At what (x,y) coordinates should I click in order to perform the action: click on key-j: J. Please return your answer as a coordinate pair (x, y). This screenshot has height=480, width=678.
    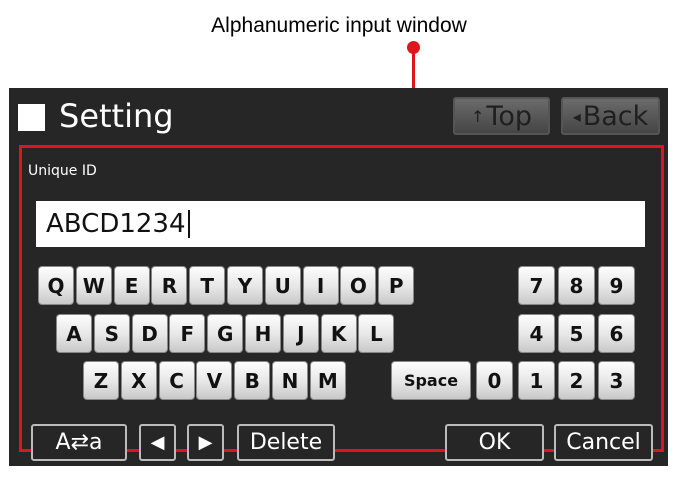
    Looking at the image, I should click on (300, 333).